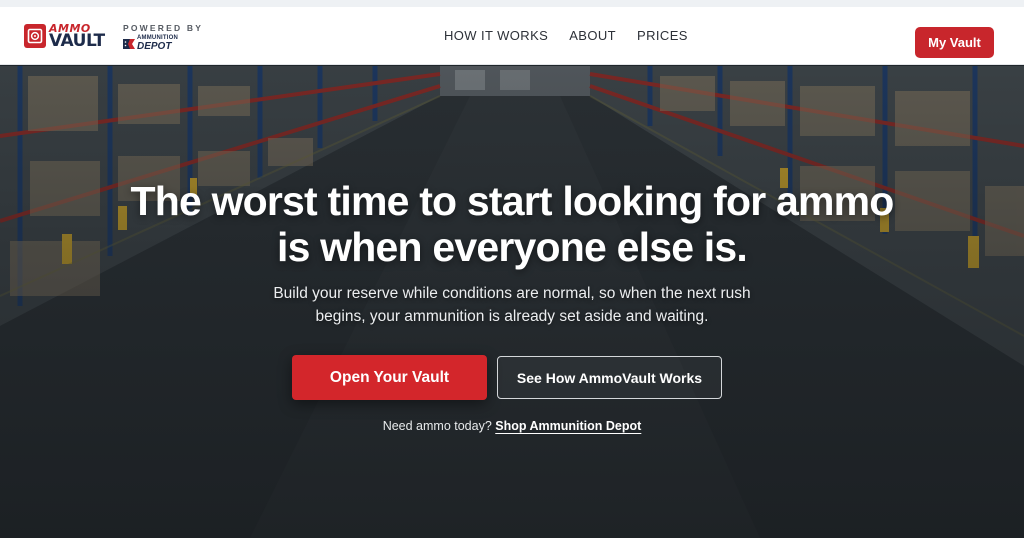  What do you see at coordinates (512, 247) in the screenshot?
I see `hero-headline-line-2: is when everyone else is.` at bounding box center [512, 247].